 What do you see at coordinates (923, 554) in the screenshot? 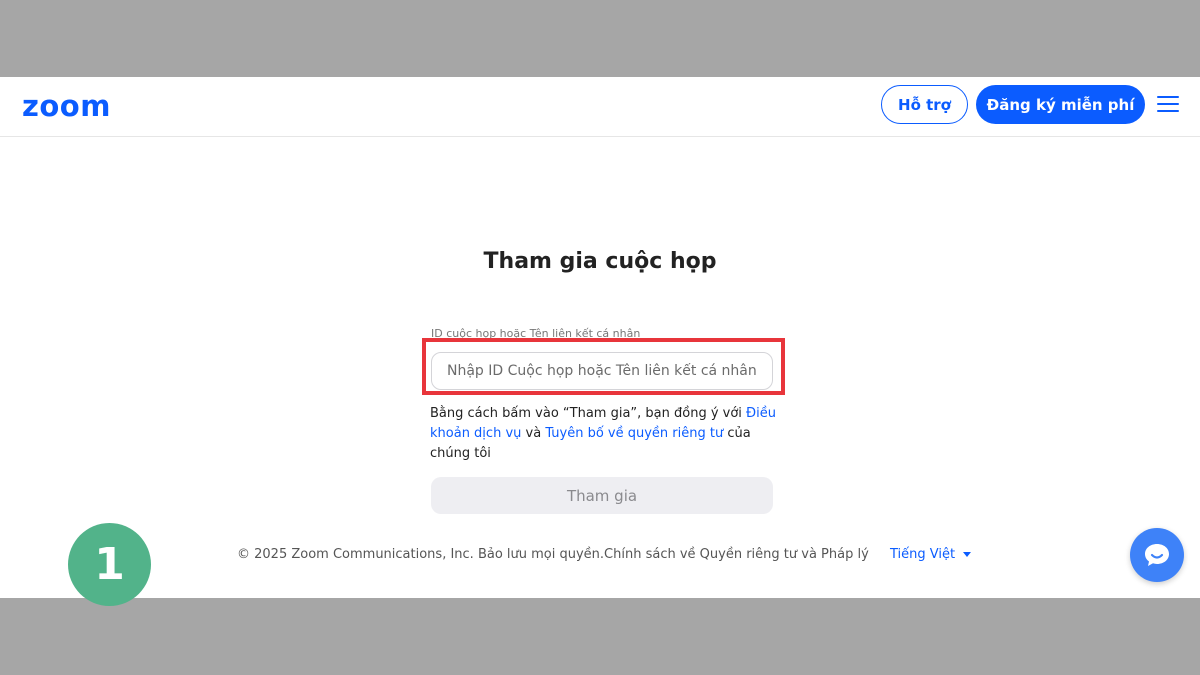
I see `language-label: Tiếng Việt` at bounding box center [923, 554].